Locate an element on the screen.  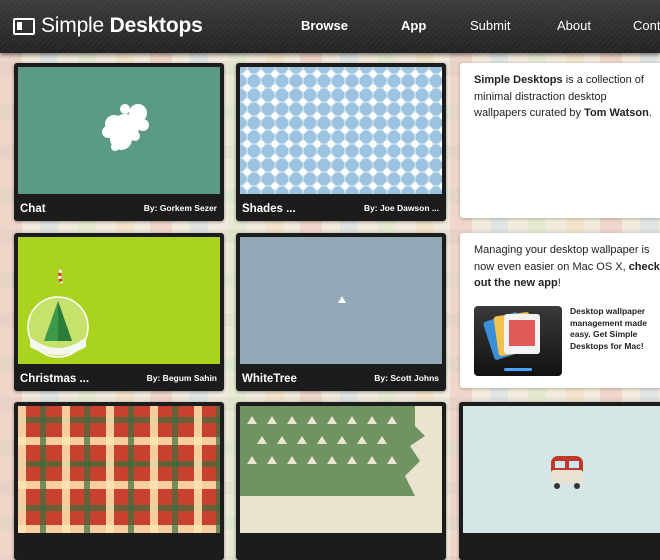
ornament-graphic is located at coordinates (58, 313).